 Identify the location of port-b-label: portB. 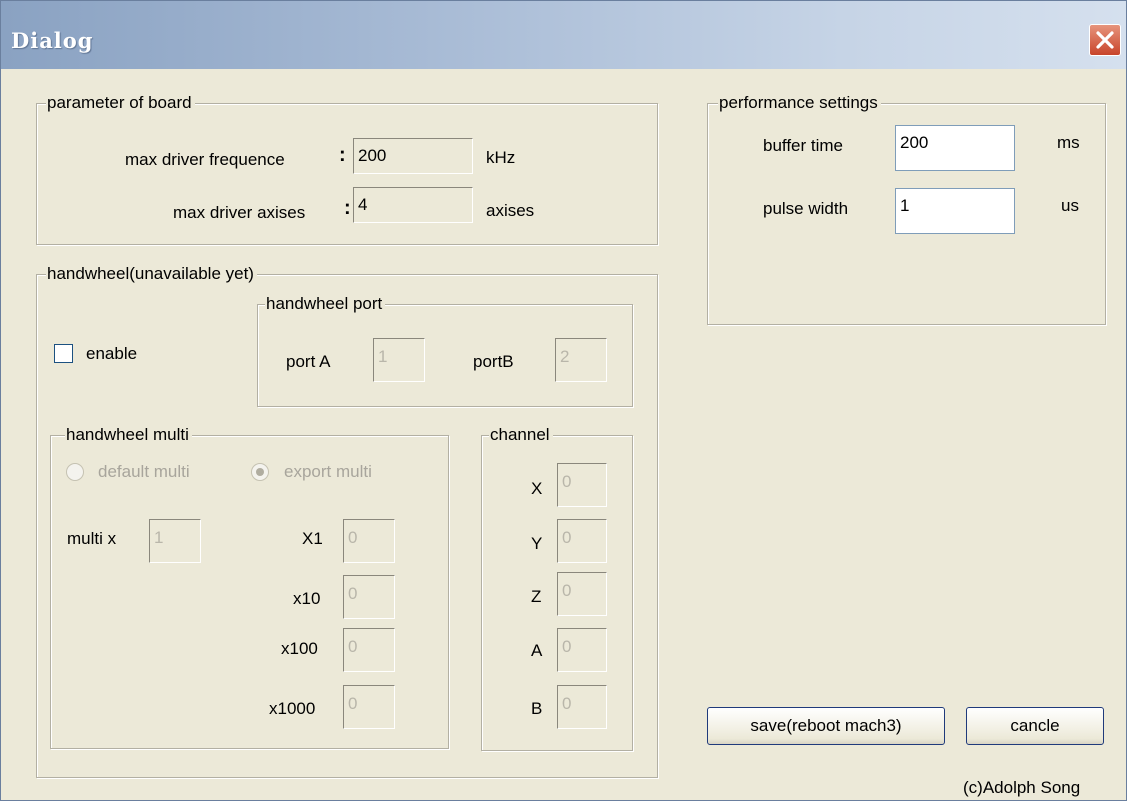
(493, 361).